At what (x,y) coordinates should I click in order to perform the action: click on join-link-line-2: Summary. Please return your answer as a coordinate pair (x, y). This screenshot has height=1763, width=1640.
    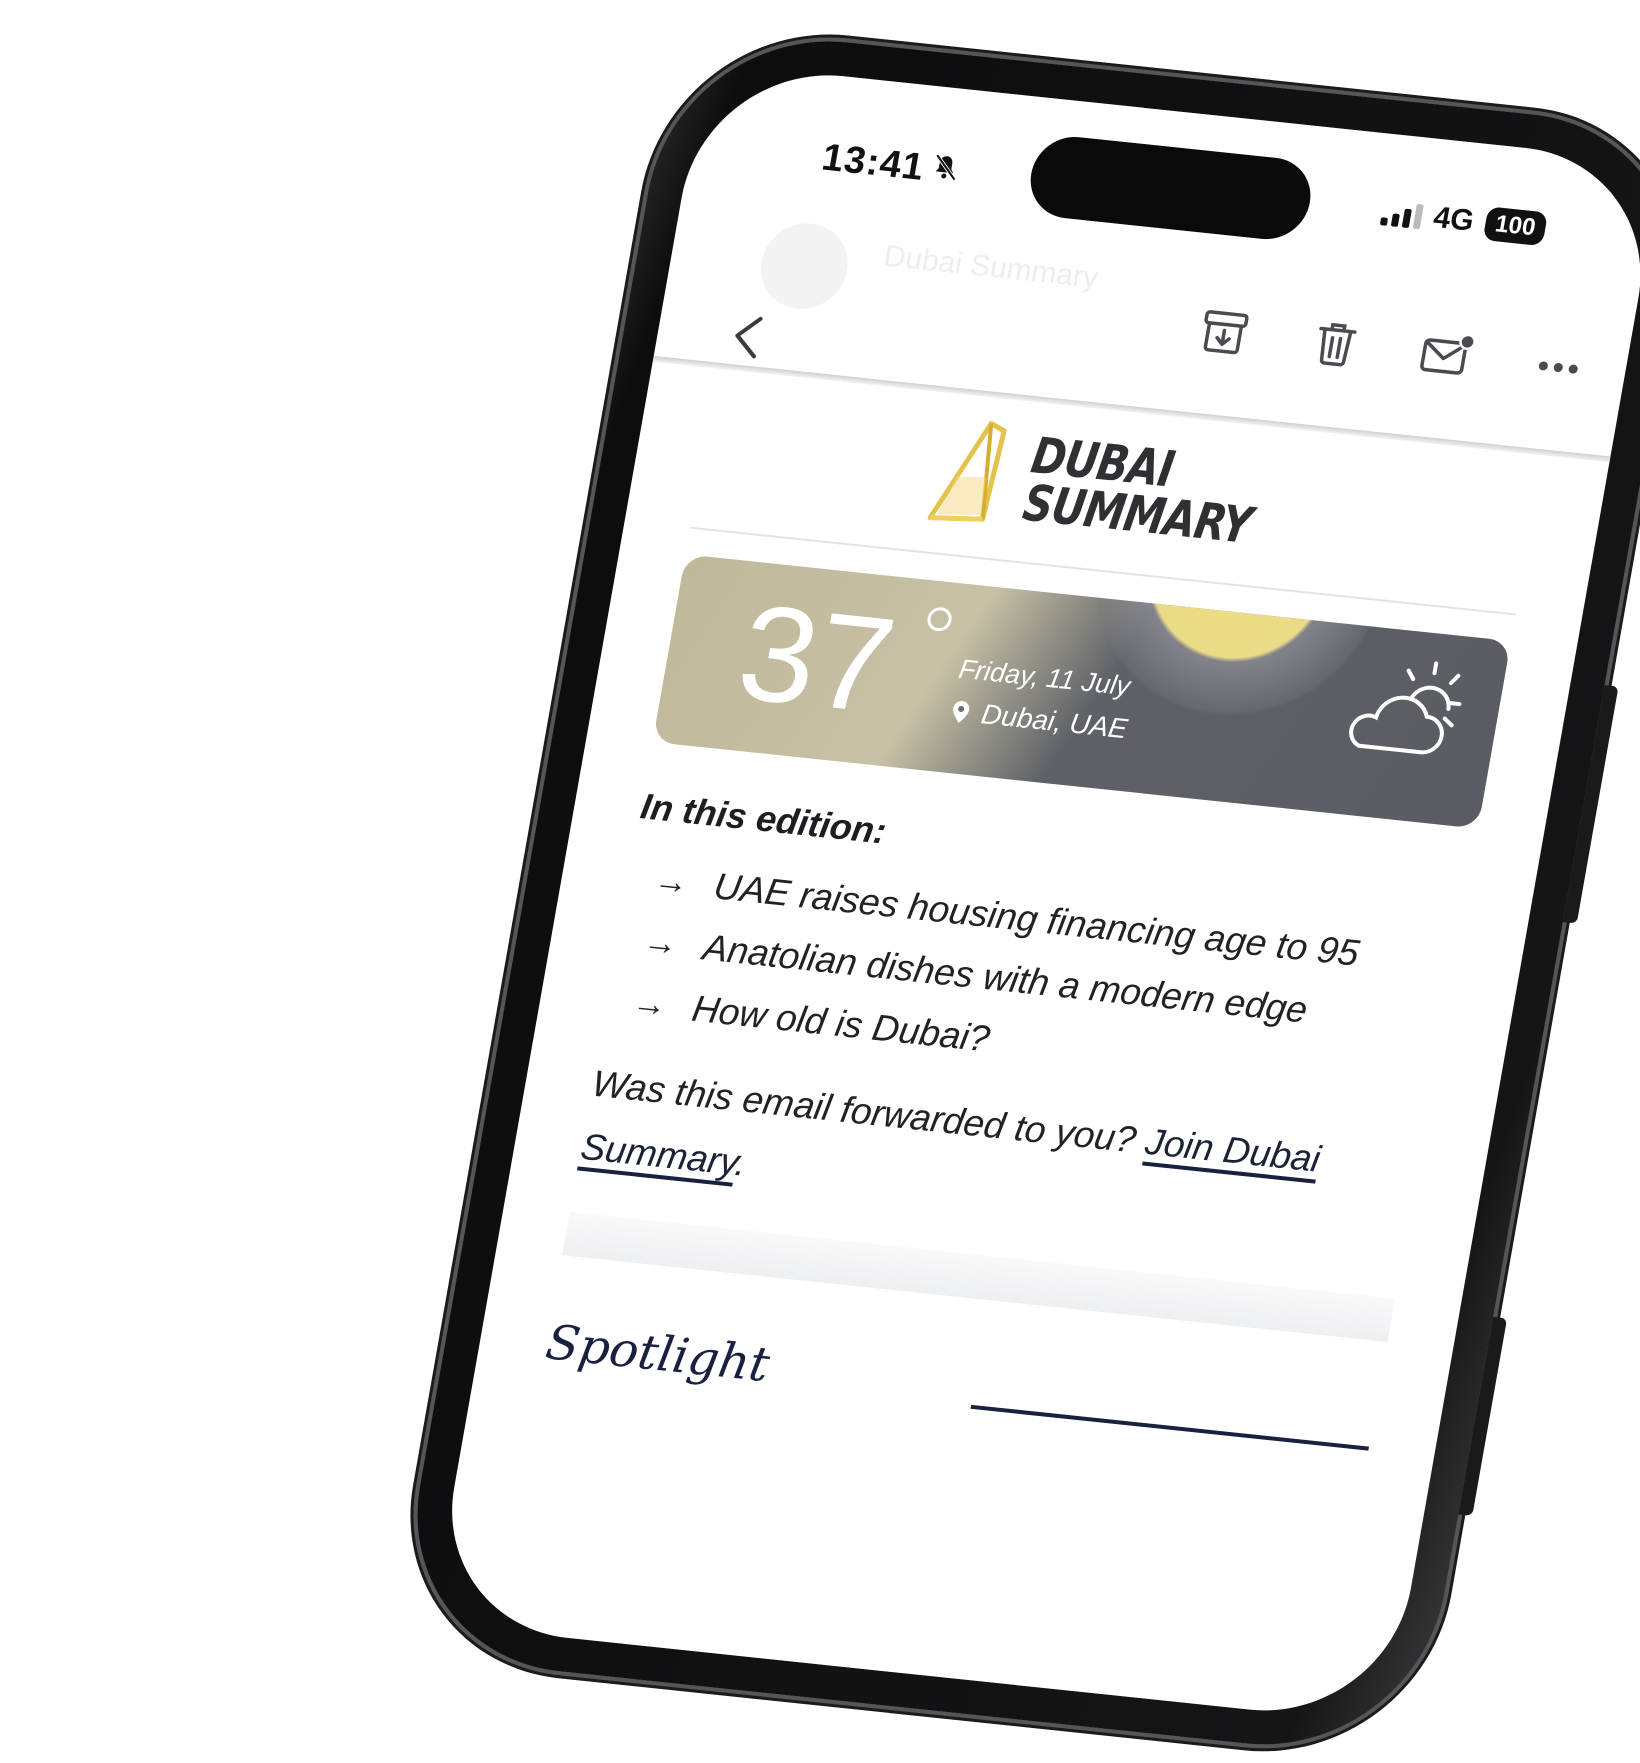
    Looking at the image, I should click on (658, 1154).